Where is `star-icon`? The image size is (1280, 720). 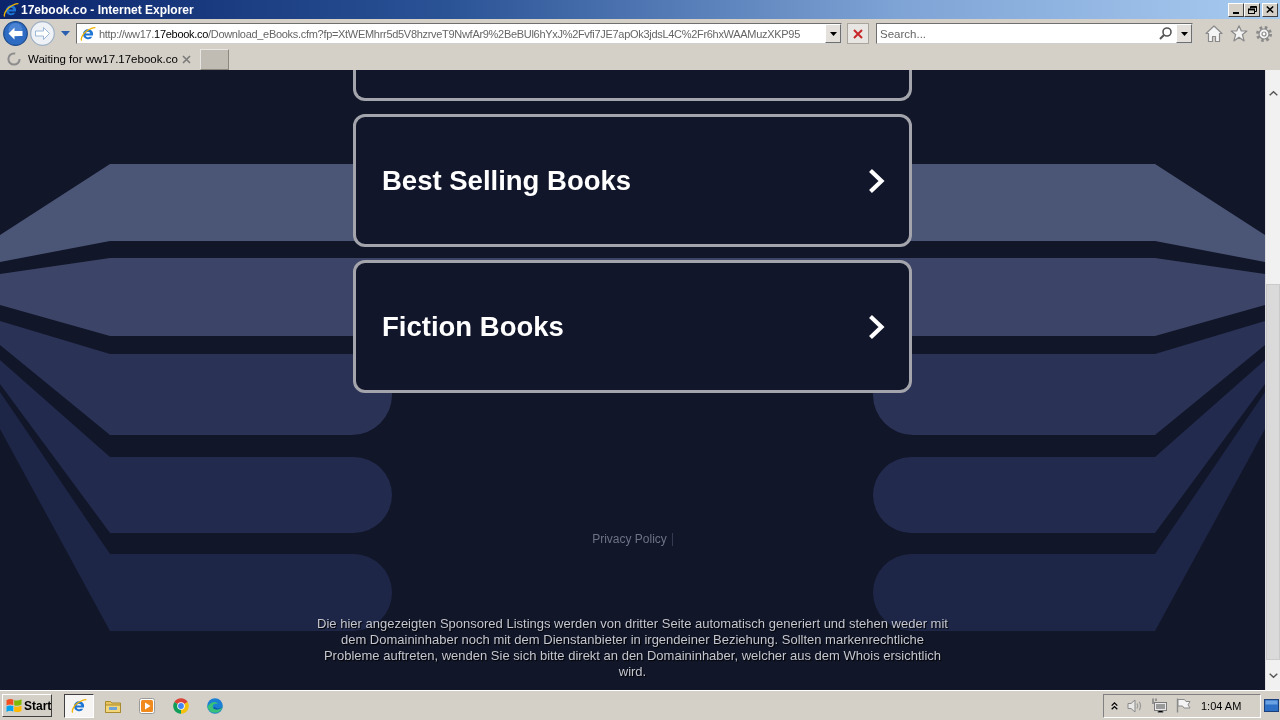
star-icon is located at coordinates (1239, 33).